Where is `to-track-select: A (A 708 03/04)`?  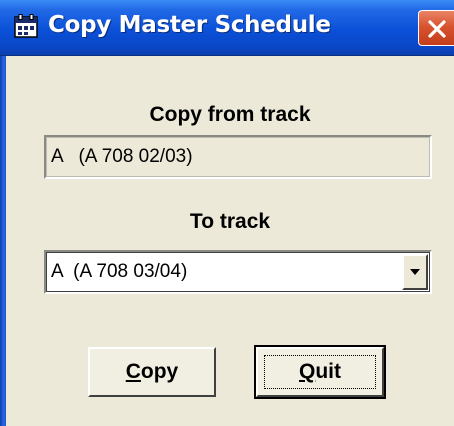
to-track-select: A (A 708 03/04) is located at coordinates (238, 272).